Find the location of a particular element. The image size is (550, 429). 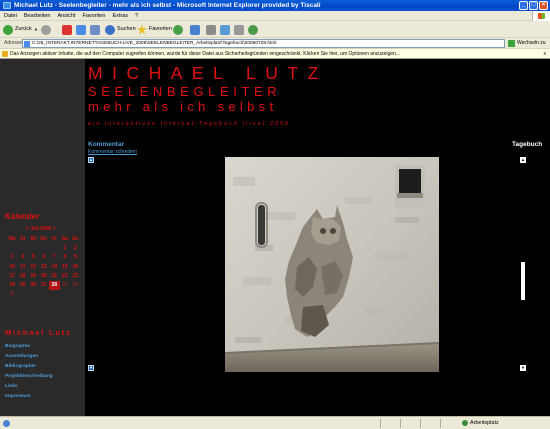

discuss-button is located at coordinates (240, 29).